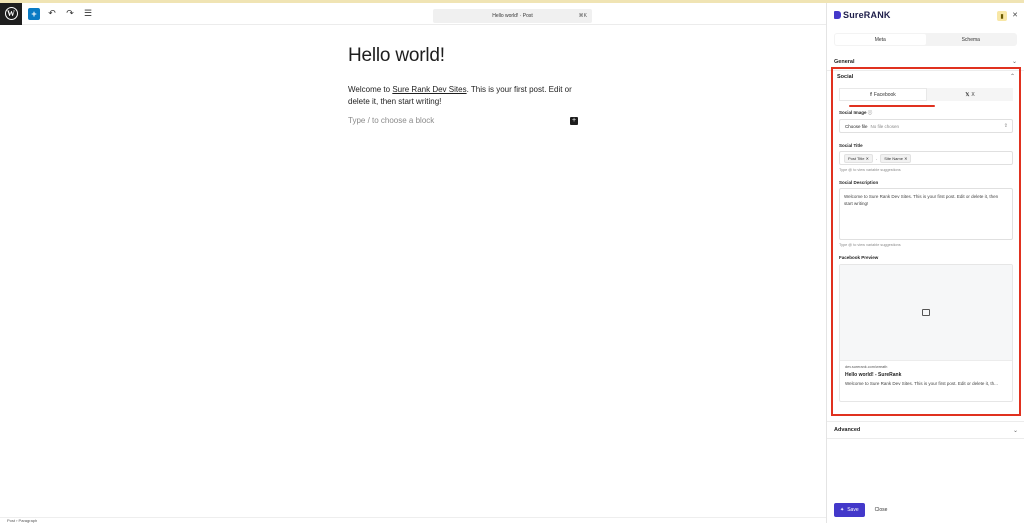 The image size is (1024, 523). What do you see at coordinates (844, 61) in the screenshot?
I see `section-general-label: General` at bounding box center [844, 61].